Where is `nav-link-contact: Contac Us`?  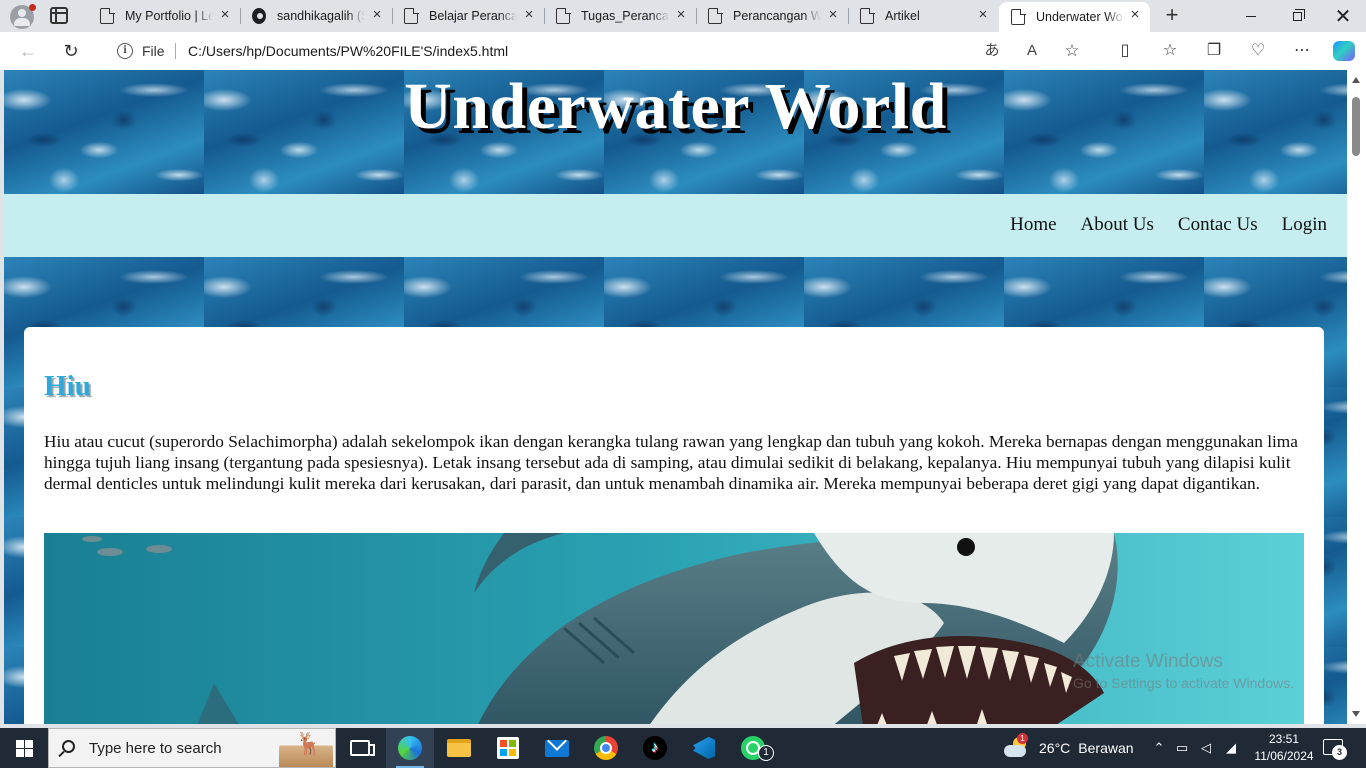
nav-link-contact: Contac Us is located at coordinates (1218, 225).